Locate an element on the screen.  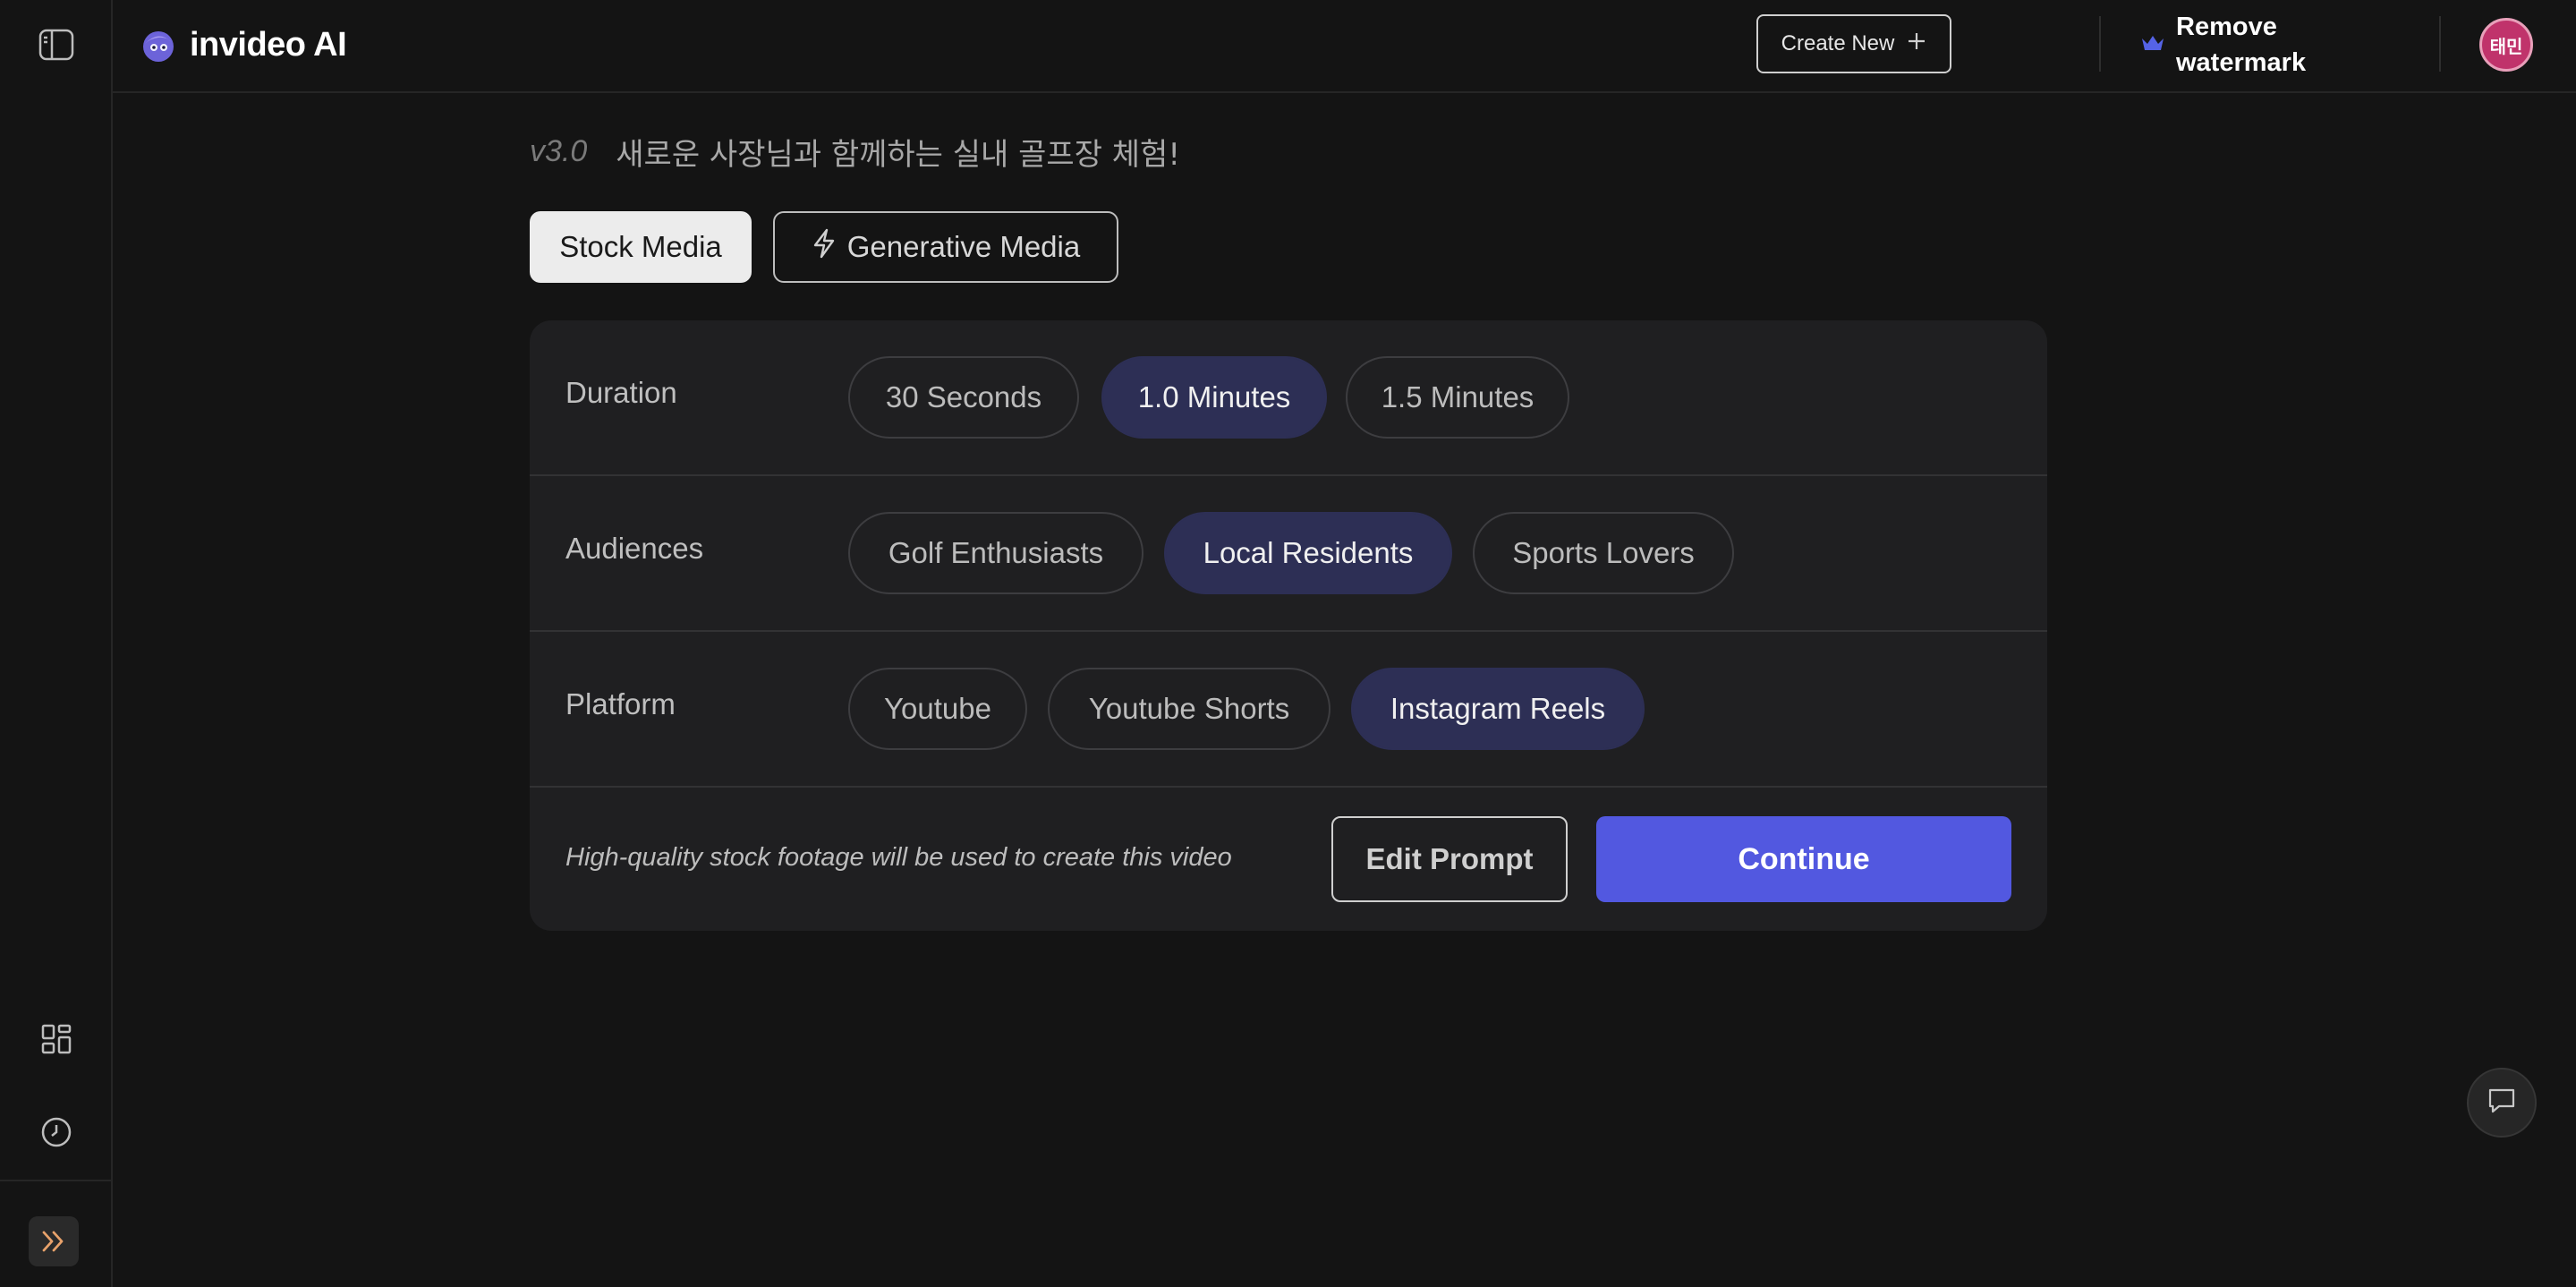
audience-option-sports-lovers: Sports Lovers is located at coordinates (1603, 553).